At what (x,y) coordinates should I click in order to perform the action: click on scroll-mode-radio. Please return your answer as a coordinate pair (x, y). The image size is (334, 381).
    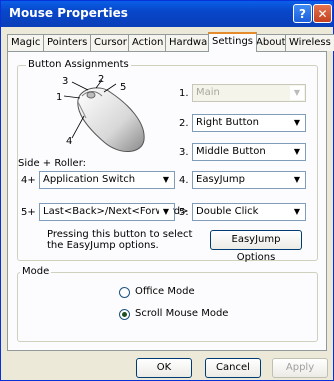
    Looking at the image, I should click on (124, 314).